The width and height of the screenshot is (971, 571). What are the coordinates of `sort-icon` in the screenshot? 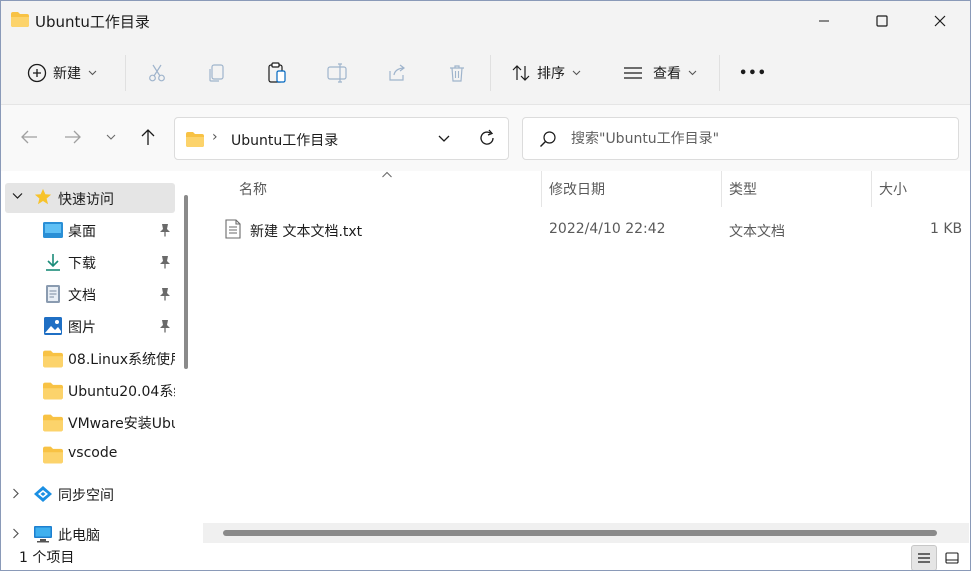 It's located at (521, 73).